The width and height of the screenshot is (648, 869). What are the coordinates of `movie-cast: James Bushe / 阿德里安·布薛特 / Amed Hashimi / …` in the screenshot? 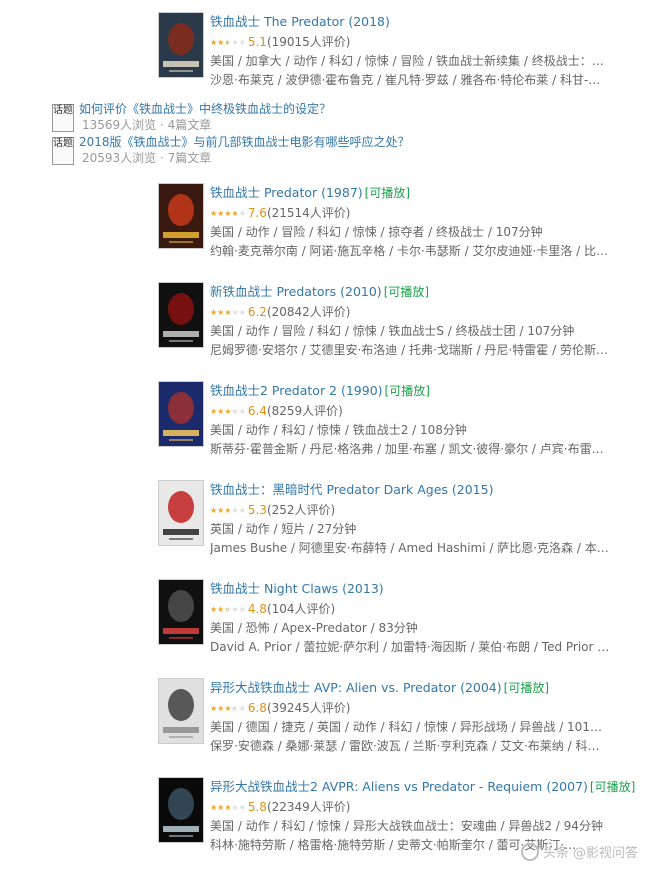 It's located at (410, 548).